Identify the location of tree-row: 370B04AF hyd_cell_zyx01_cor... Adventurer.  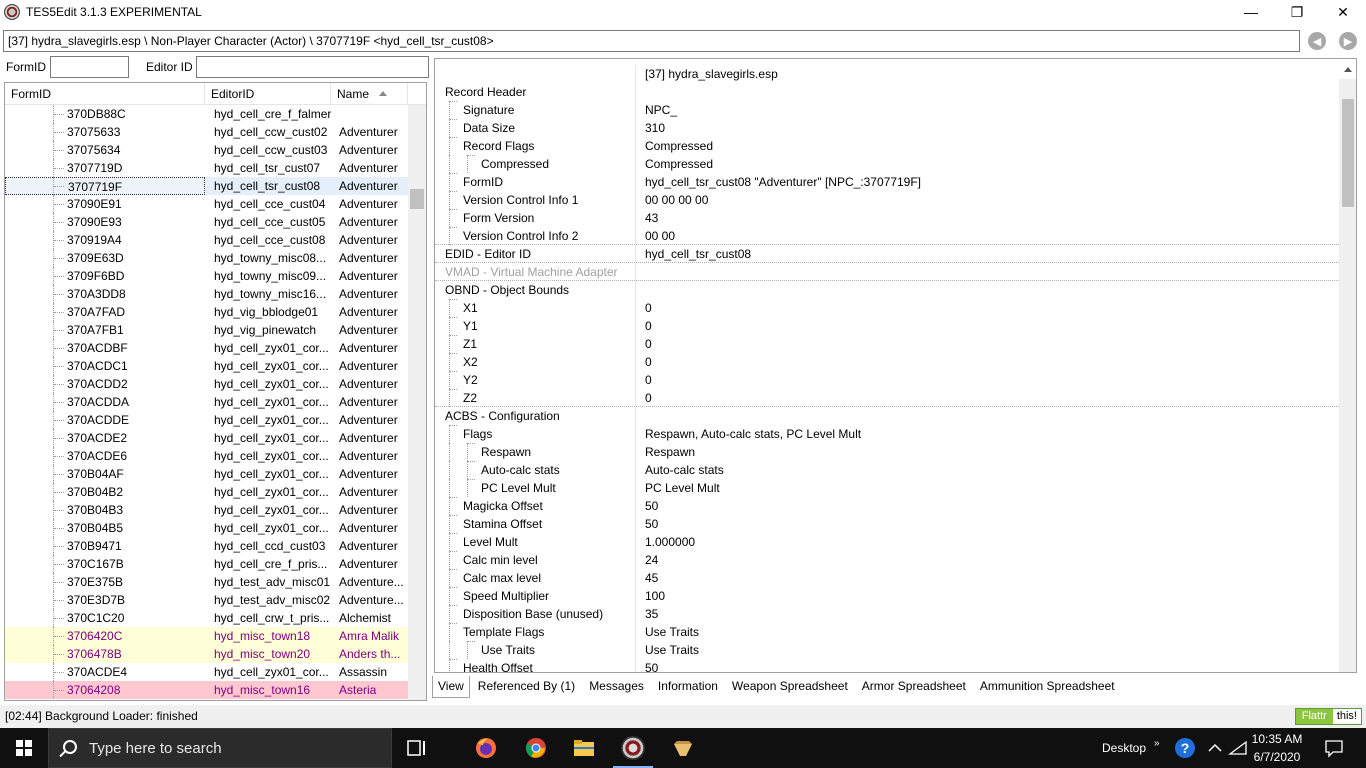
(206, 474).